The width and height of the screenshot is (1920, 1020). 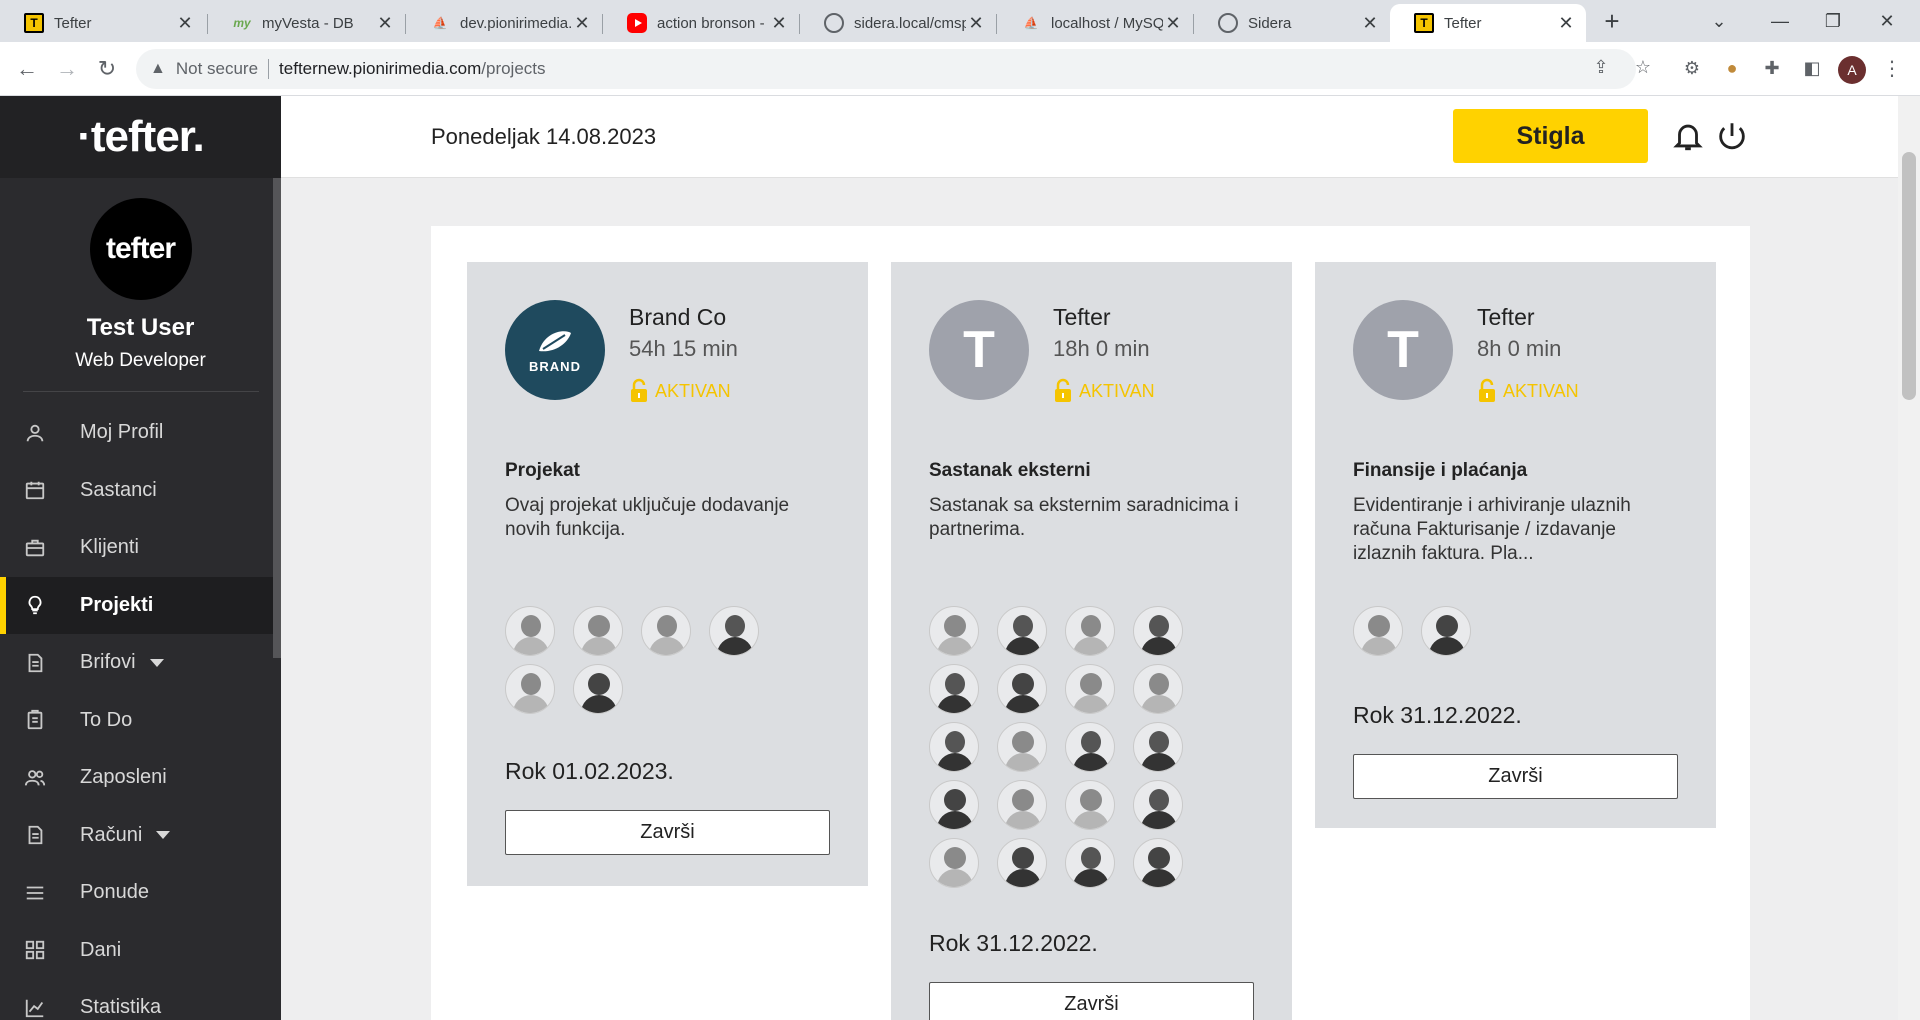 I want to click on bell-icon, so click(x=1688, y=136).